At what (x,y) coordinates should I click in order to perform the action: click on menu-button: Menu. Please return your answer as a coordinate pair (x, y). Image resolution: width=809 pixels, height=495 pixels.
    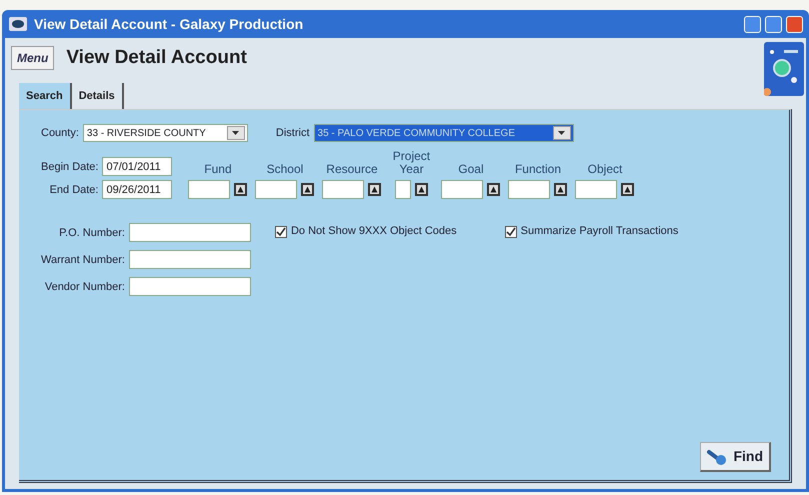
    Looking at the image, I should click on (32, 58).